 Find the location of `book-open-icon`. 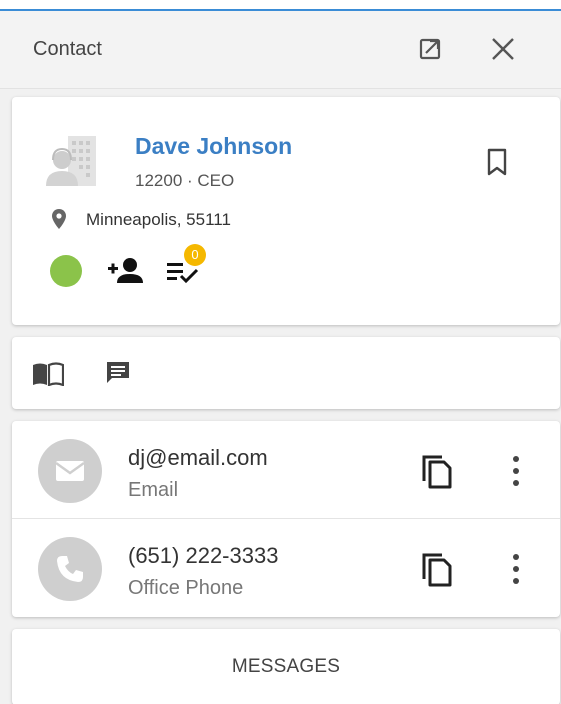

book-open-icon is located at coordinates (49, 374).